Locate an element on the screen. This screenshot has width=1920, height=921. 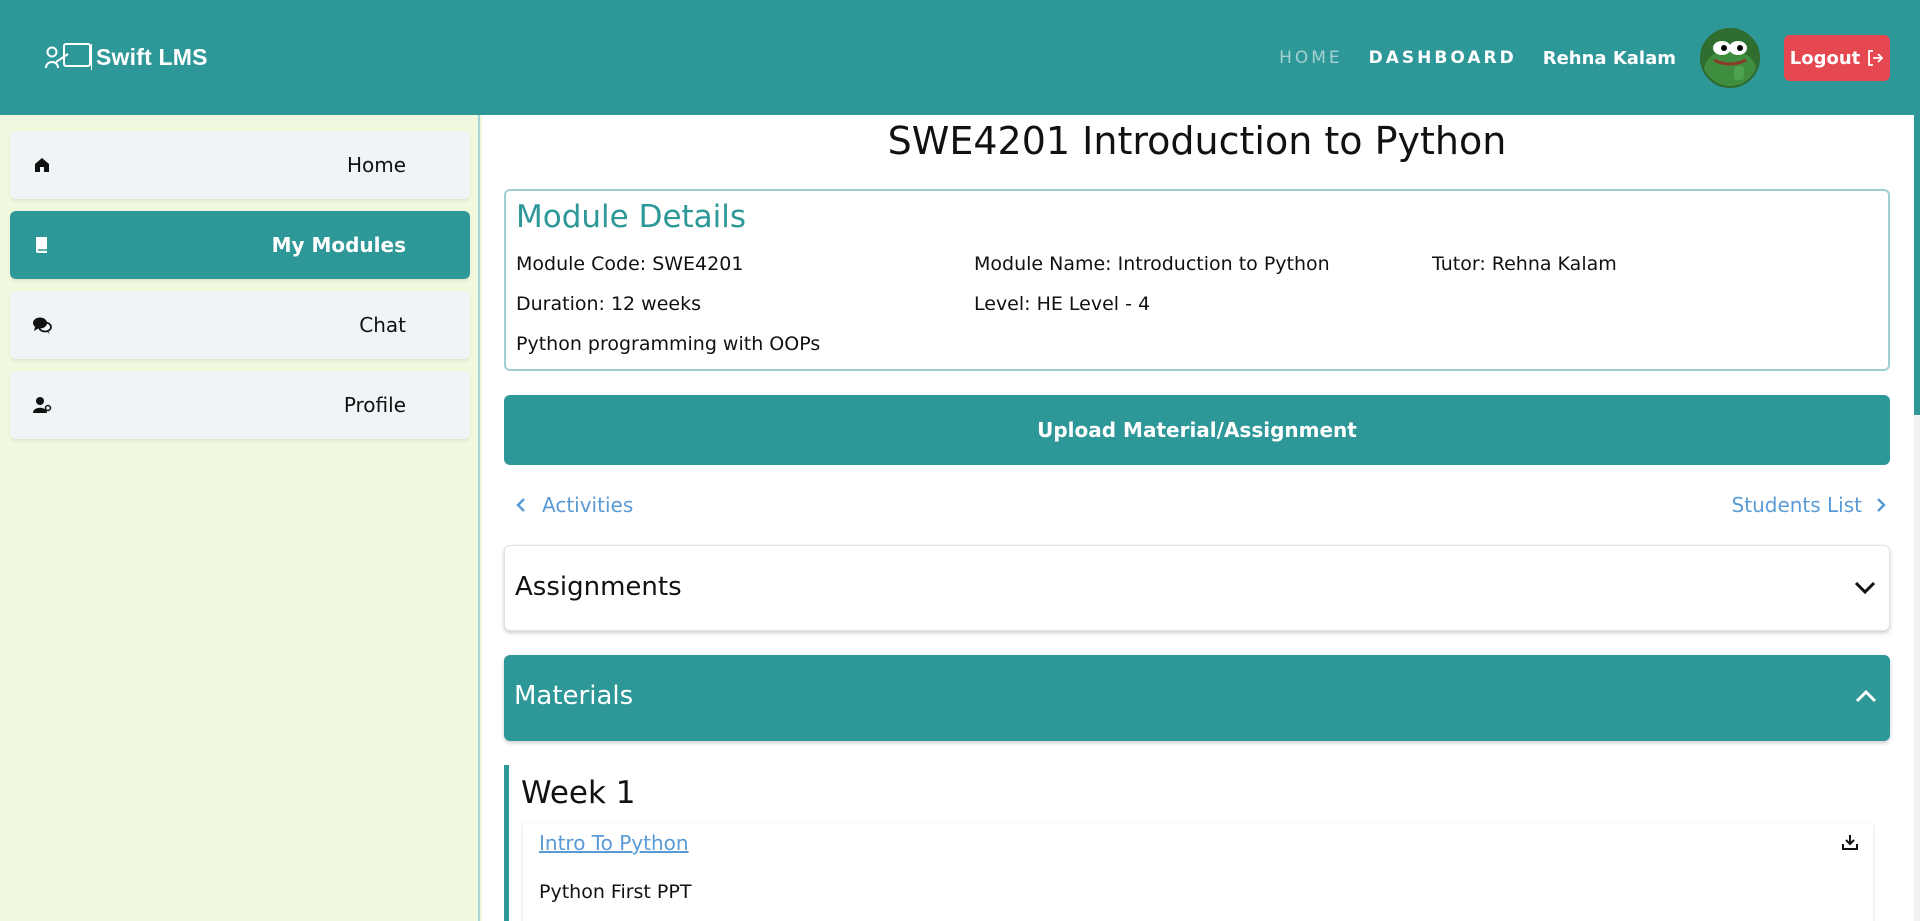
top-nav: HOME DASHBOARD Rehna Kalam Logout is located at coordinates (1584, 58).